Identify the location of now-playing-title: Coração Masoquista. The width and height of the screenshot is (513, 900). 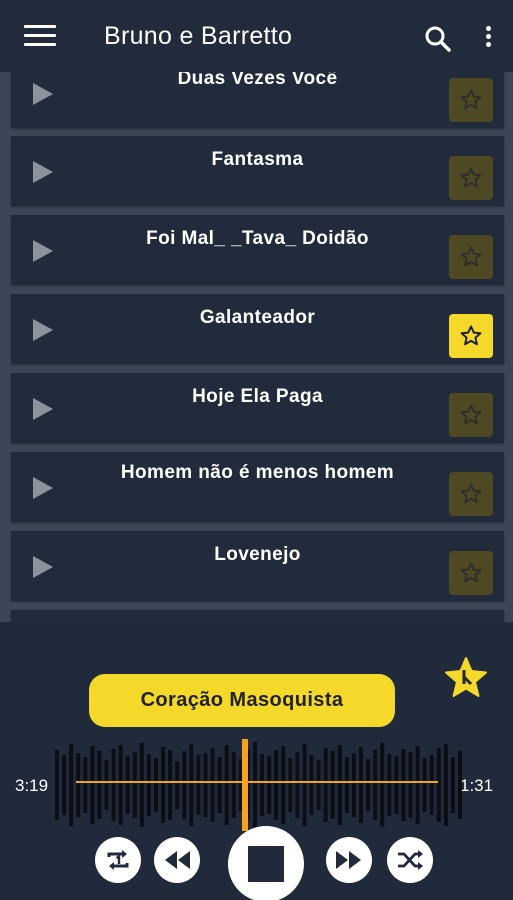
(242, 700).